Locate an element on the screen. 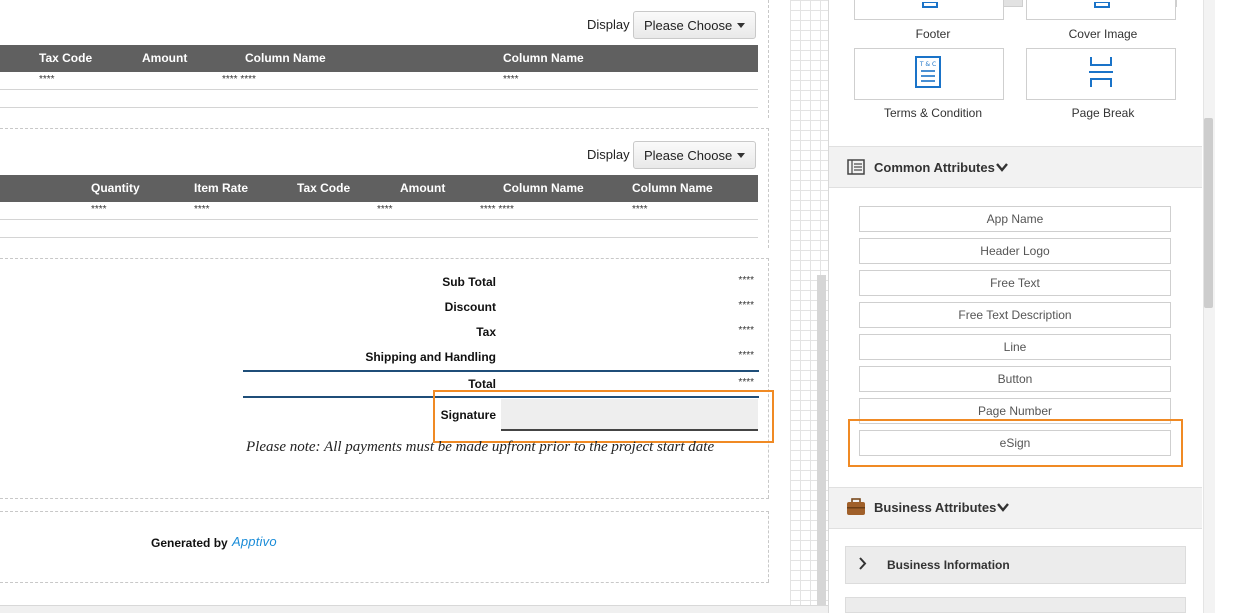  page-break-label: Page Break is located at coordinates (1103, 113).